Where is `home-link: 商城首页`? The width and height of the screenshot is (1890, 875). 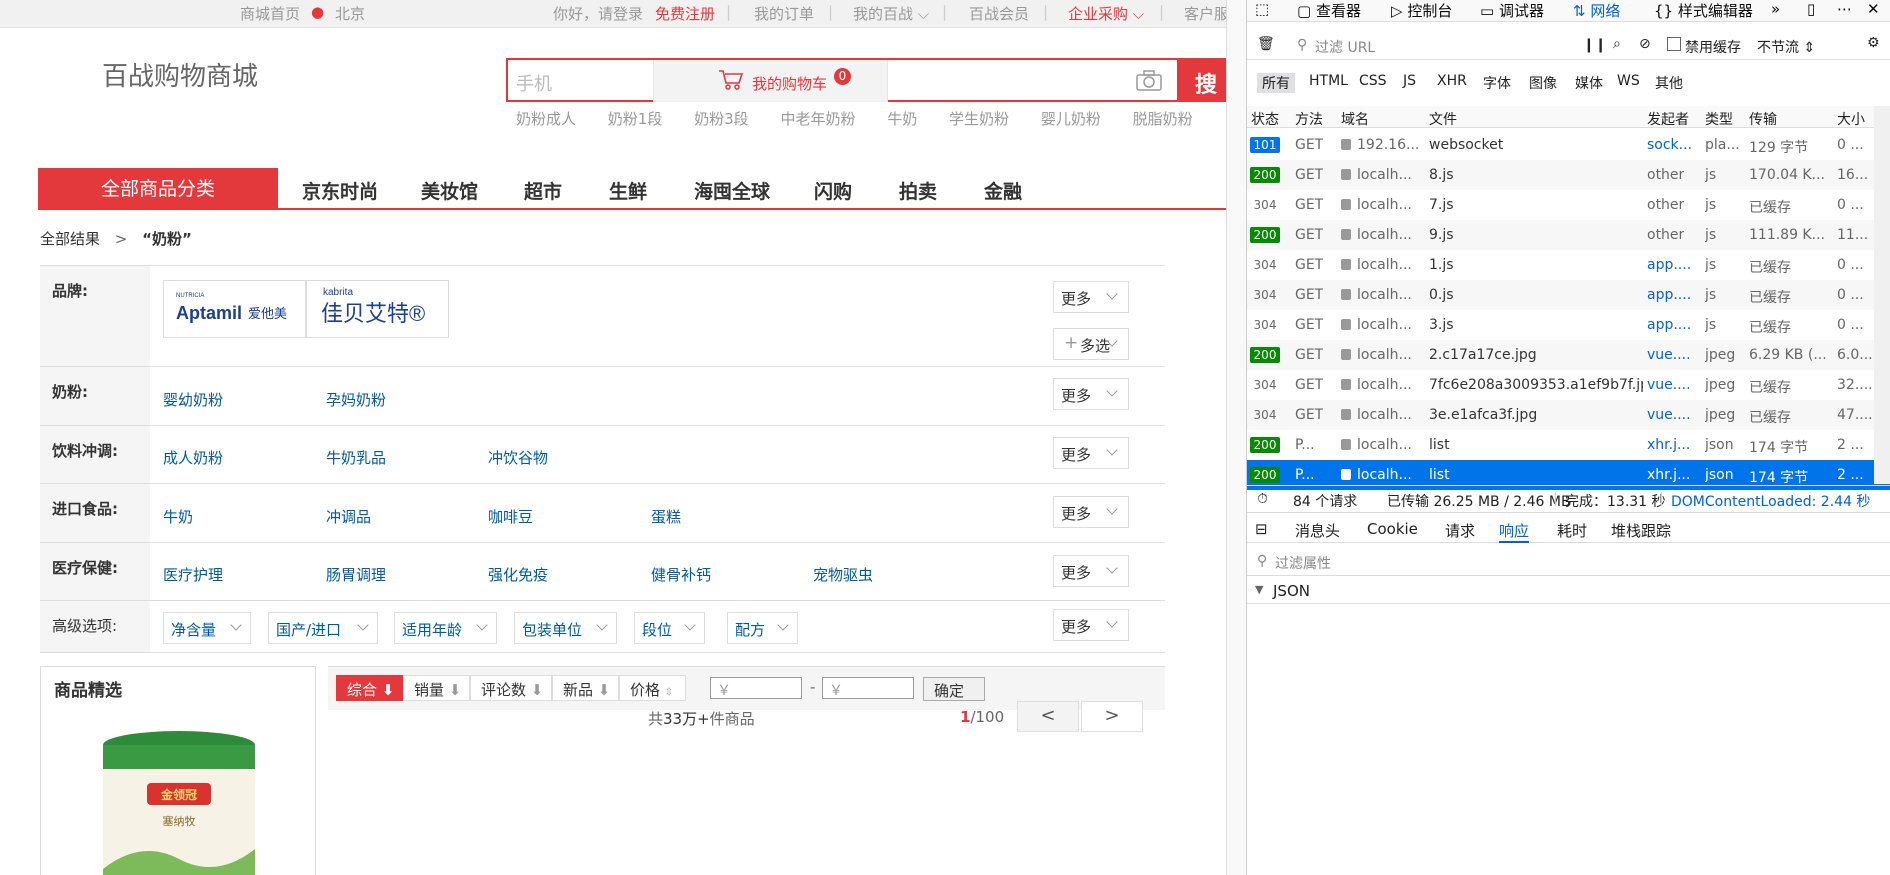
home-link: 商城首页 is located at coordinates (270, 13).